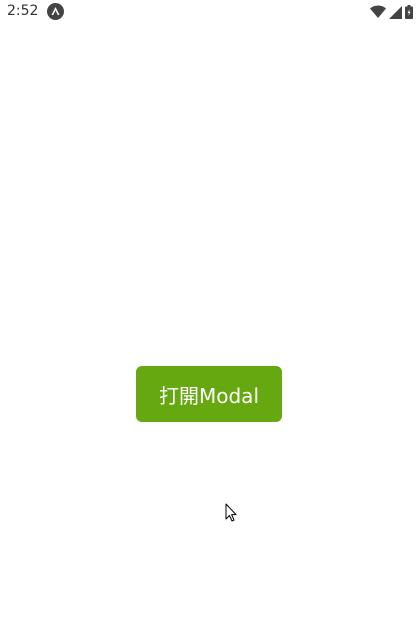 This screenshot has height=639, width=420. I want to click on battery-icon, so click(409, 12).